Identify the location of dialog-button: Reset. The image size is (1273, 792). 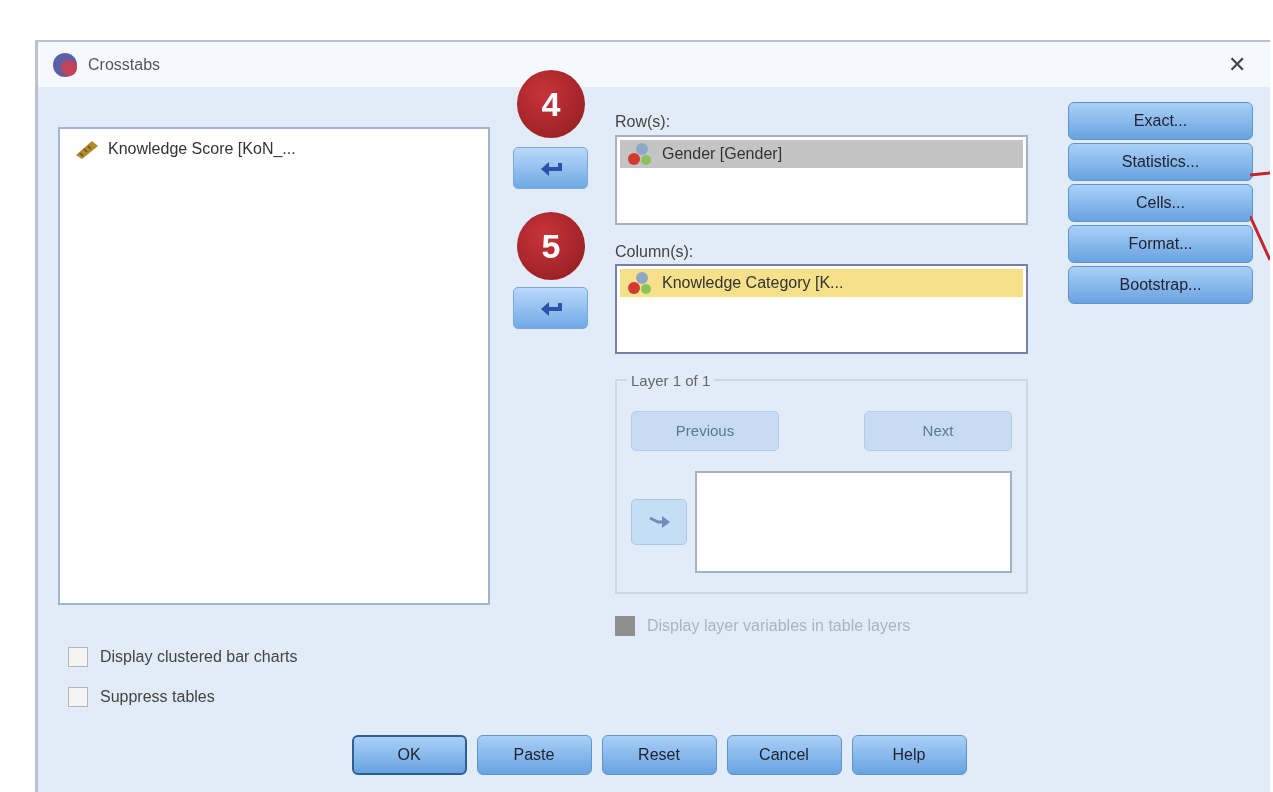
(659, 755).